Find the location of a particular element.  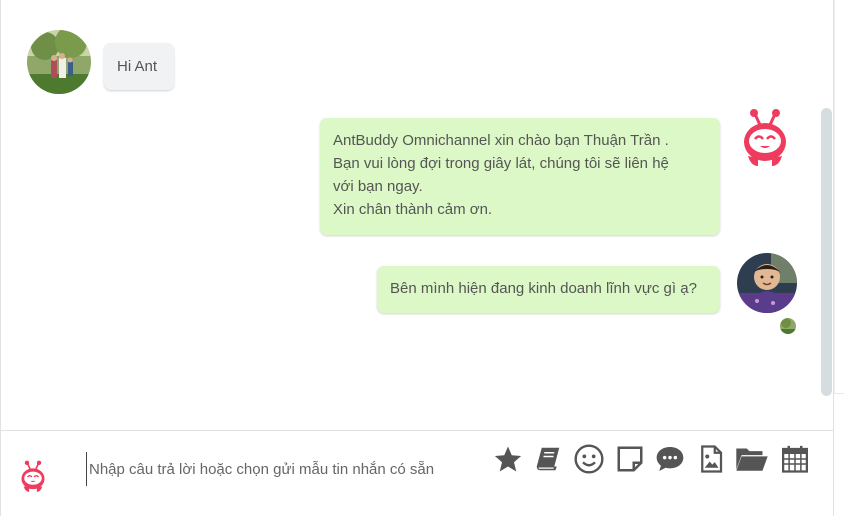

calendar-icon is located at coordinates (795, 459).